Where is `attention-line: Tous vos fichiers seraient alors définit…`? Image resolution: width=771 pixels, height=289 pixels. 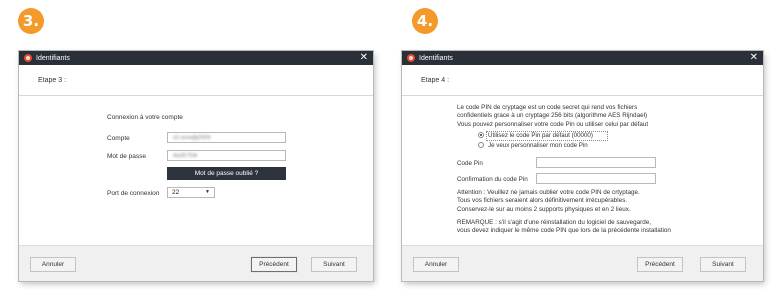
attention-line: Tous vos fichiers seraient alors définit… is located at coordinates (542, 201).